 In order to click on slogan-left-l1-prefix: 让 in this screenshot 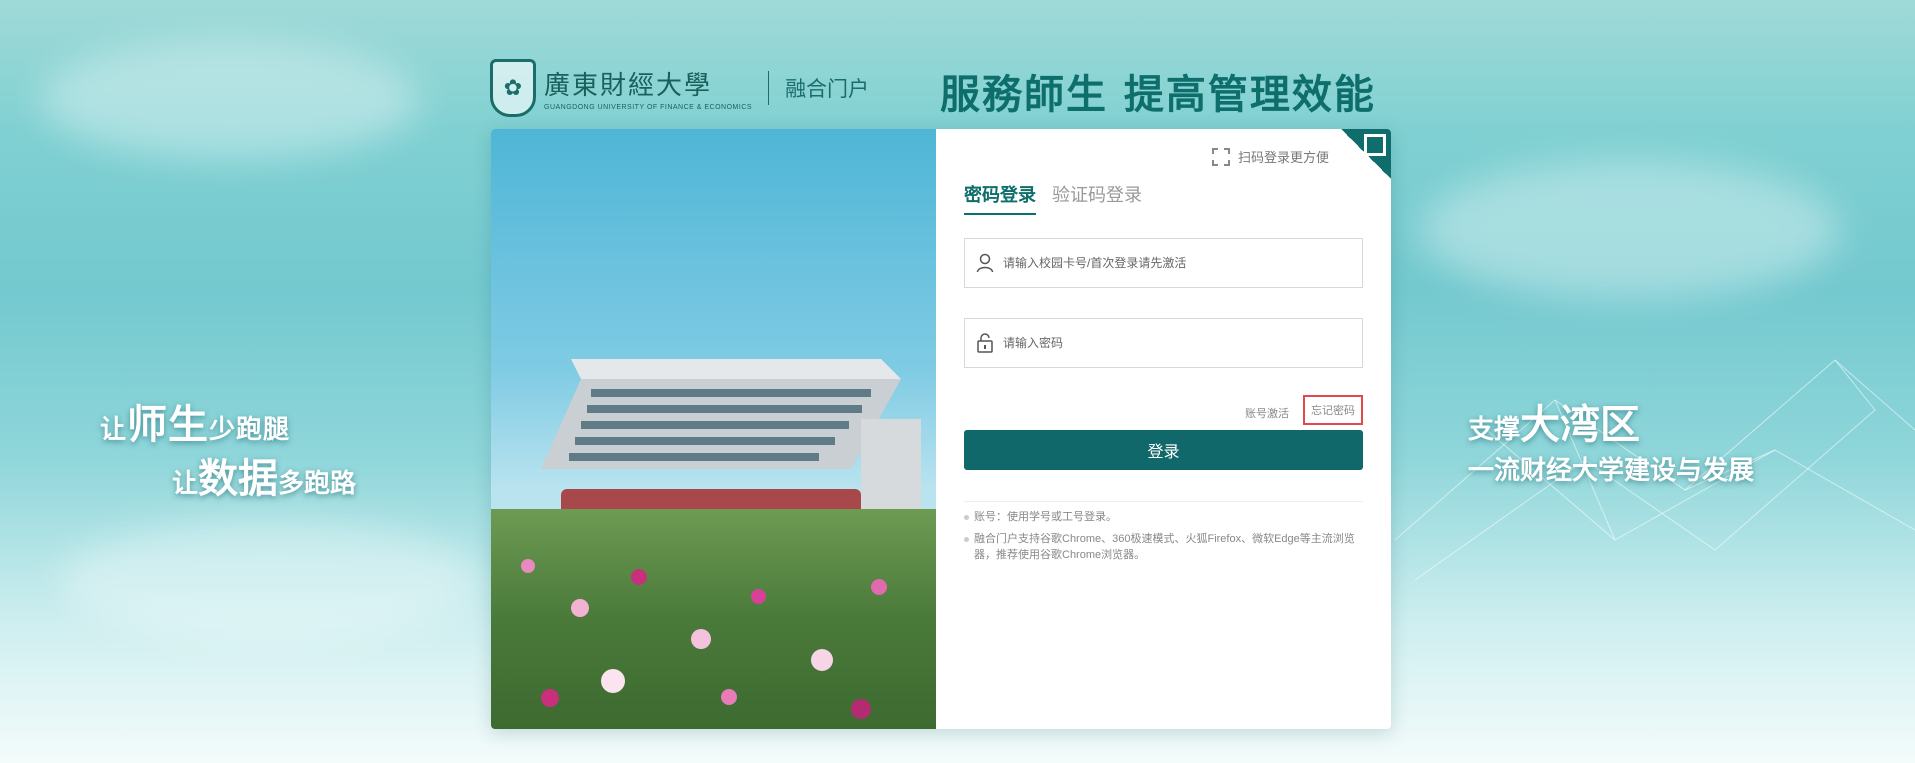, I will do `click(114, 430)`.